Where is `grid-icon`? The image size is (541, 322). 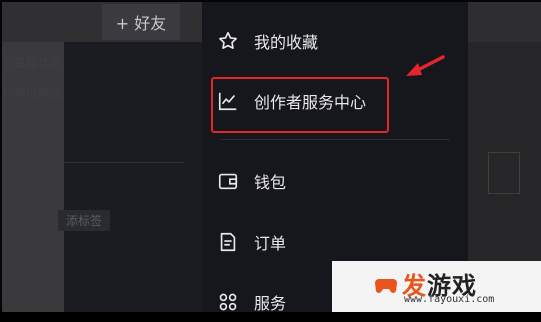 grid-icon is located at coordinates (228, 302).